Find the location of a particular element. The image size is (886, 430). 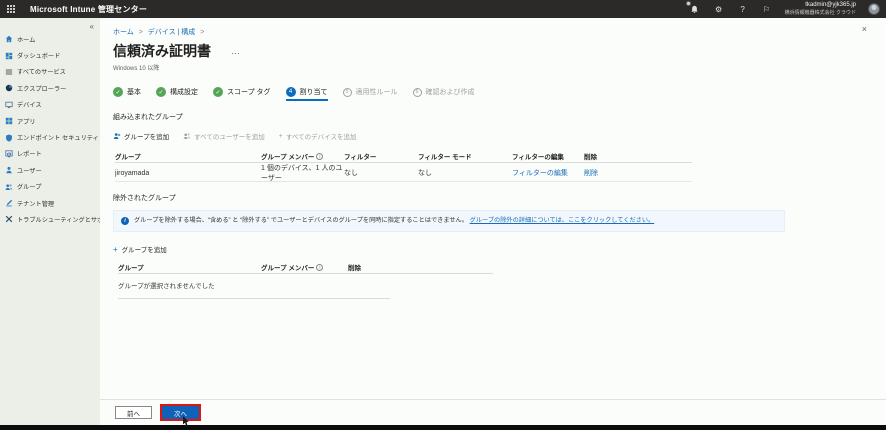

add-person-icon is located at coordinates (117, 136).